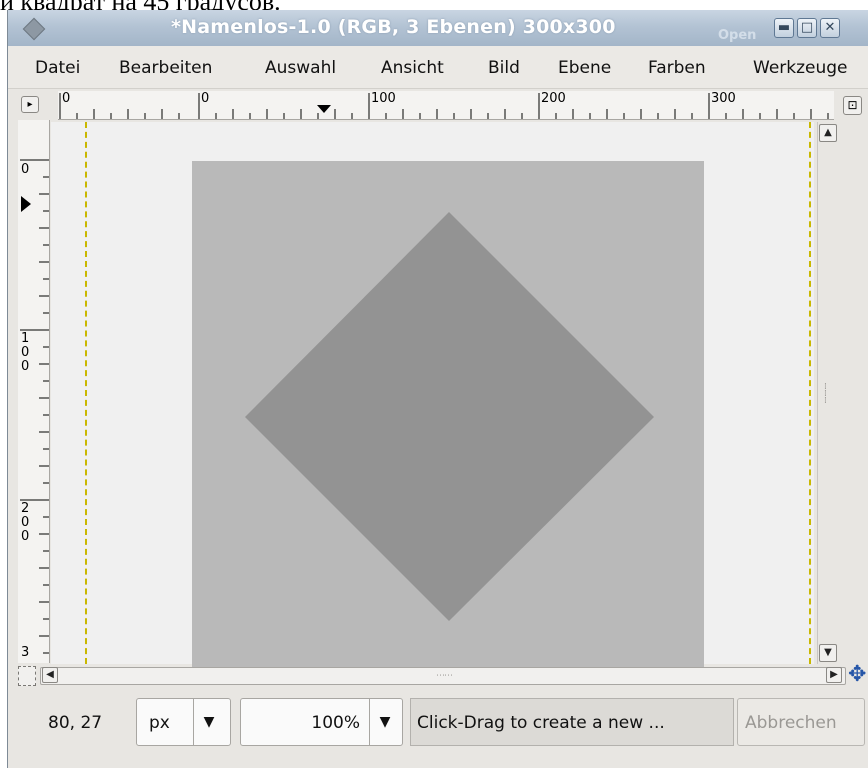 This screenshot has height=768, width=868. Describe the element at coordinates (25, 522) in the screenshot. I see `vruler-label-200: 200` at that location.